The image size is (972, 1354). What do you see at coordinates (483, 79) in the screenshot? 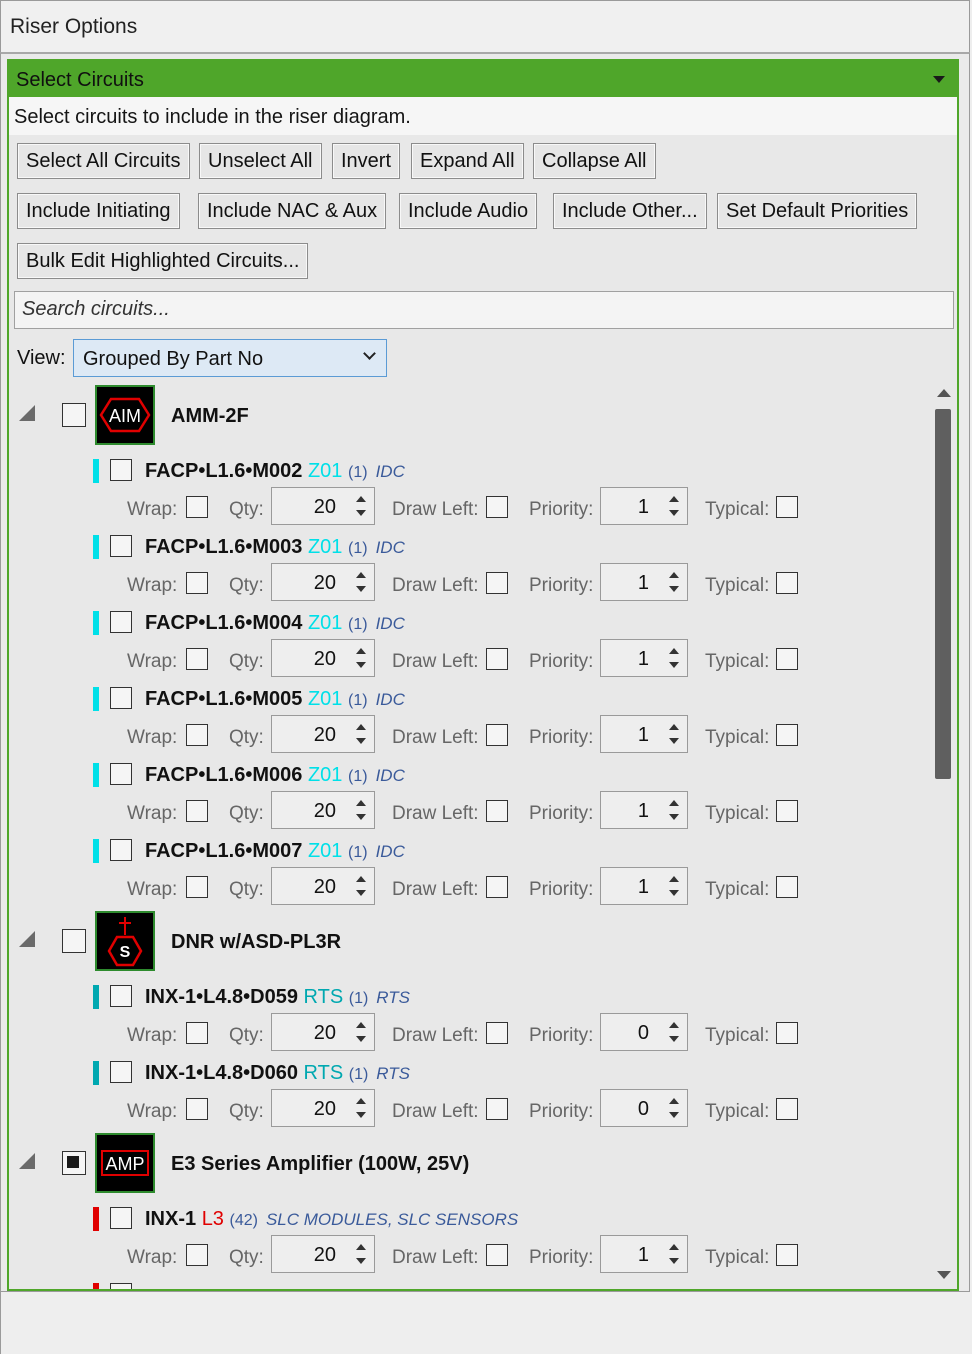
I see `panel-header: Select Circuits` at bounding box center [483, 79].